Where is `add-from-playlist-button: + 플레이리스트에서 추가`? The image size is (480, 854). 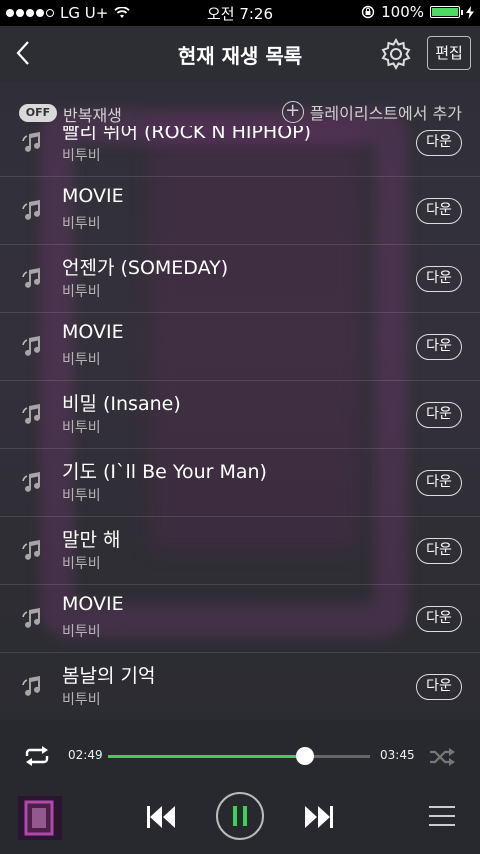
add-from-playlist-button: + 플레이리스트에서 추가 is located at coordinates (371, 112).